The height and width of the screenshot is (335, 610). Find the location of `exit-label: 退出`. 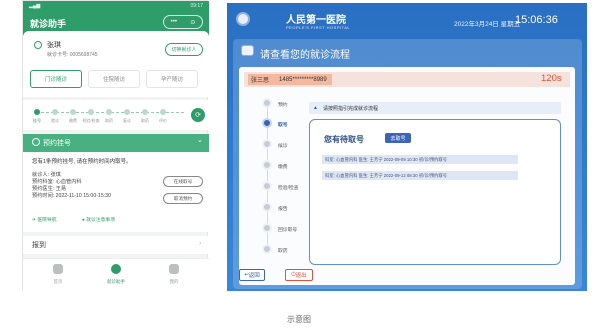

exit-label: 退出 is located at coordinates (301, 276).